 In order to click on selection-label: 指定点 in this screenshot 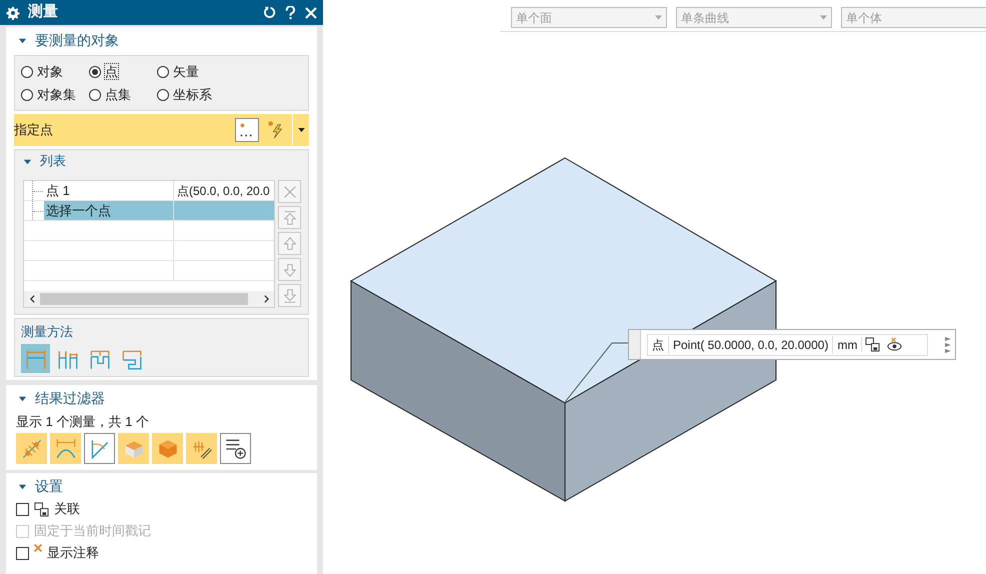, I will do `click(34, 130)`.